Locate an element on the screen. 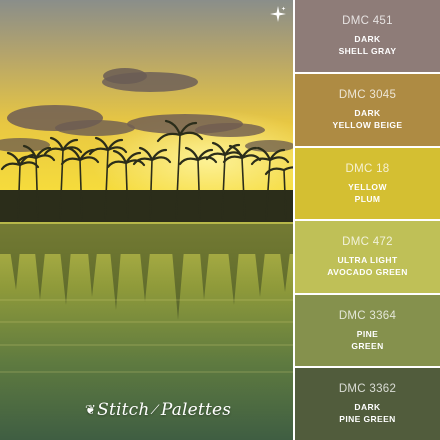 The width and height of the screenshot is (440, 440). swatch-code: DMC 3045 is located at coordinates (367, 95).